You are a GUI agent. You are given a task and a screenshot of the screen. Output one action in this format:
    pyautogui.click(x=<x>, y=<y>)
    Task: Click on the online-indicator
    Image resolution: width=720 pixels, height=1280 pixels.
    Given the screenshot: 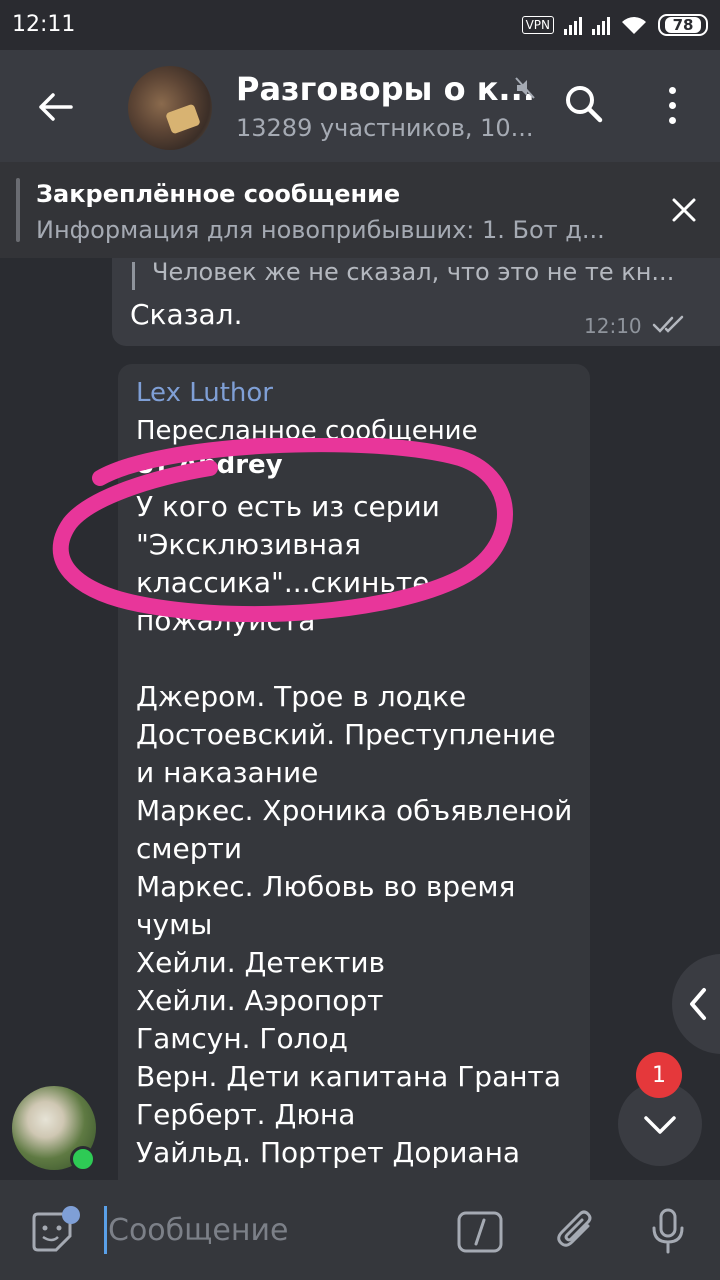 What is the action you would take?
    pyautogui.click(x=83, y=1159)
    